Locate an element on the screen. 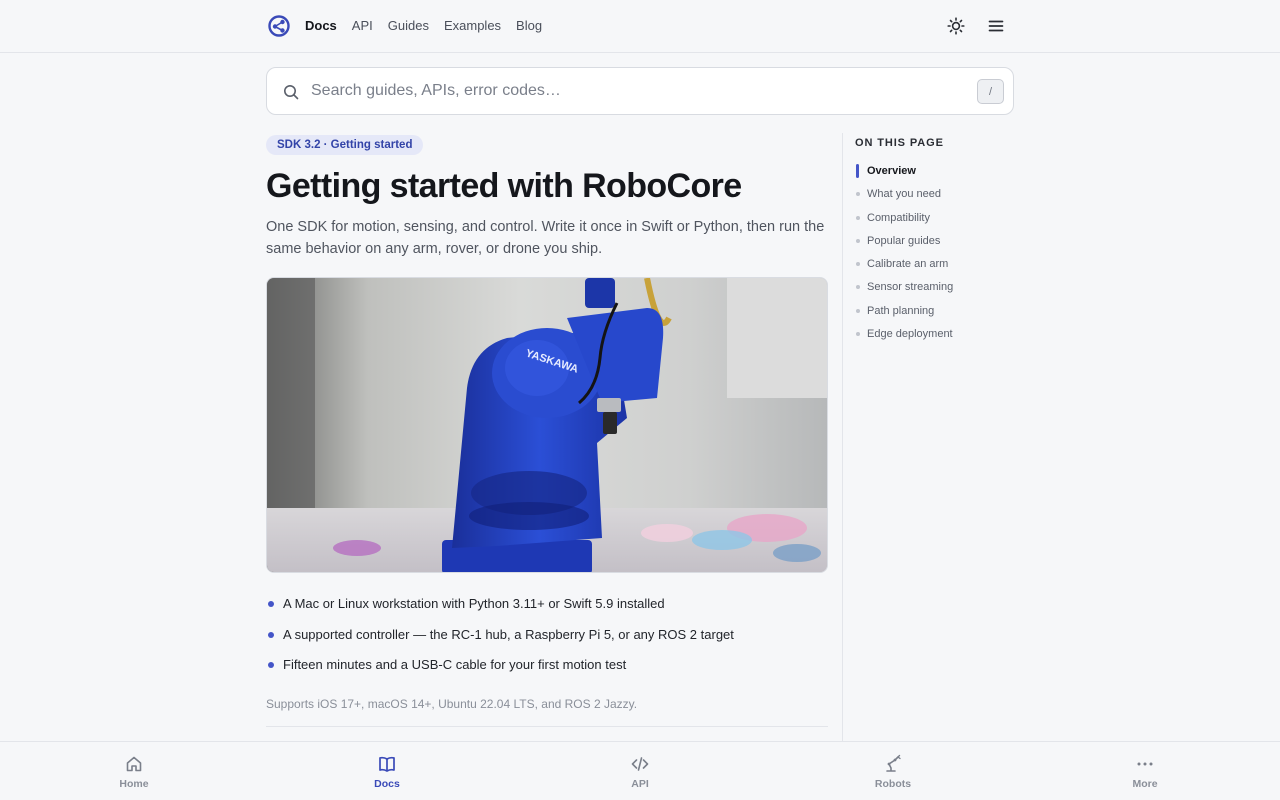  sun-icon is located at coordinates (956, 26).